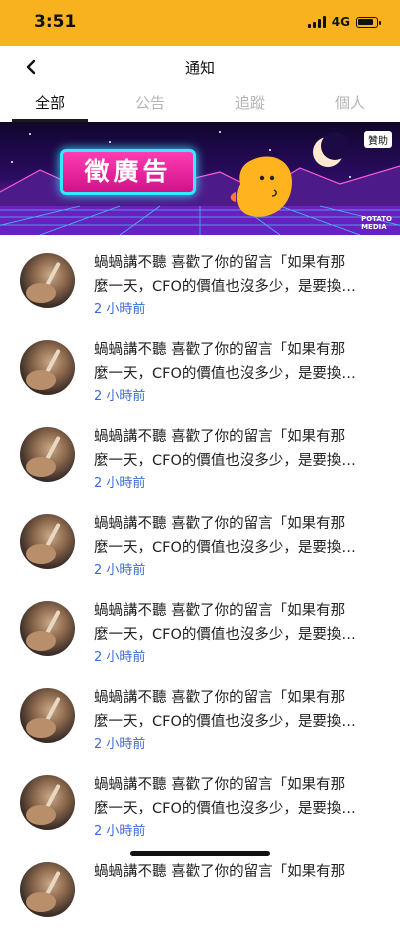  What do you see at coordinates (200, 23) in the screenshot?
I see `status-bar: 3:51 4G` at bounding box center [200, 23].